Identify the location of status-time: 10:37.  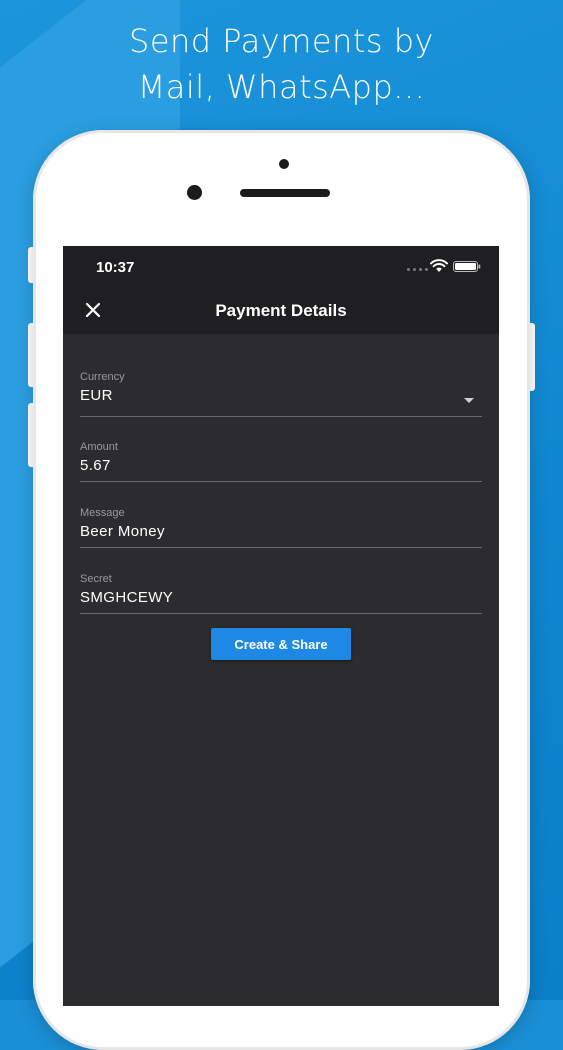
(115, 267).